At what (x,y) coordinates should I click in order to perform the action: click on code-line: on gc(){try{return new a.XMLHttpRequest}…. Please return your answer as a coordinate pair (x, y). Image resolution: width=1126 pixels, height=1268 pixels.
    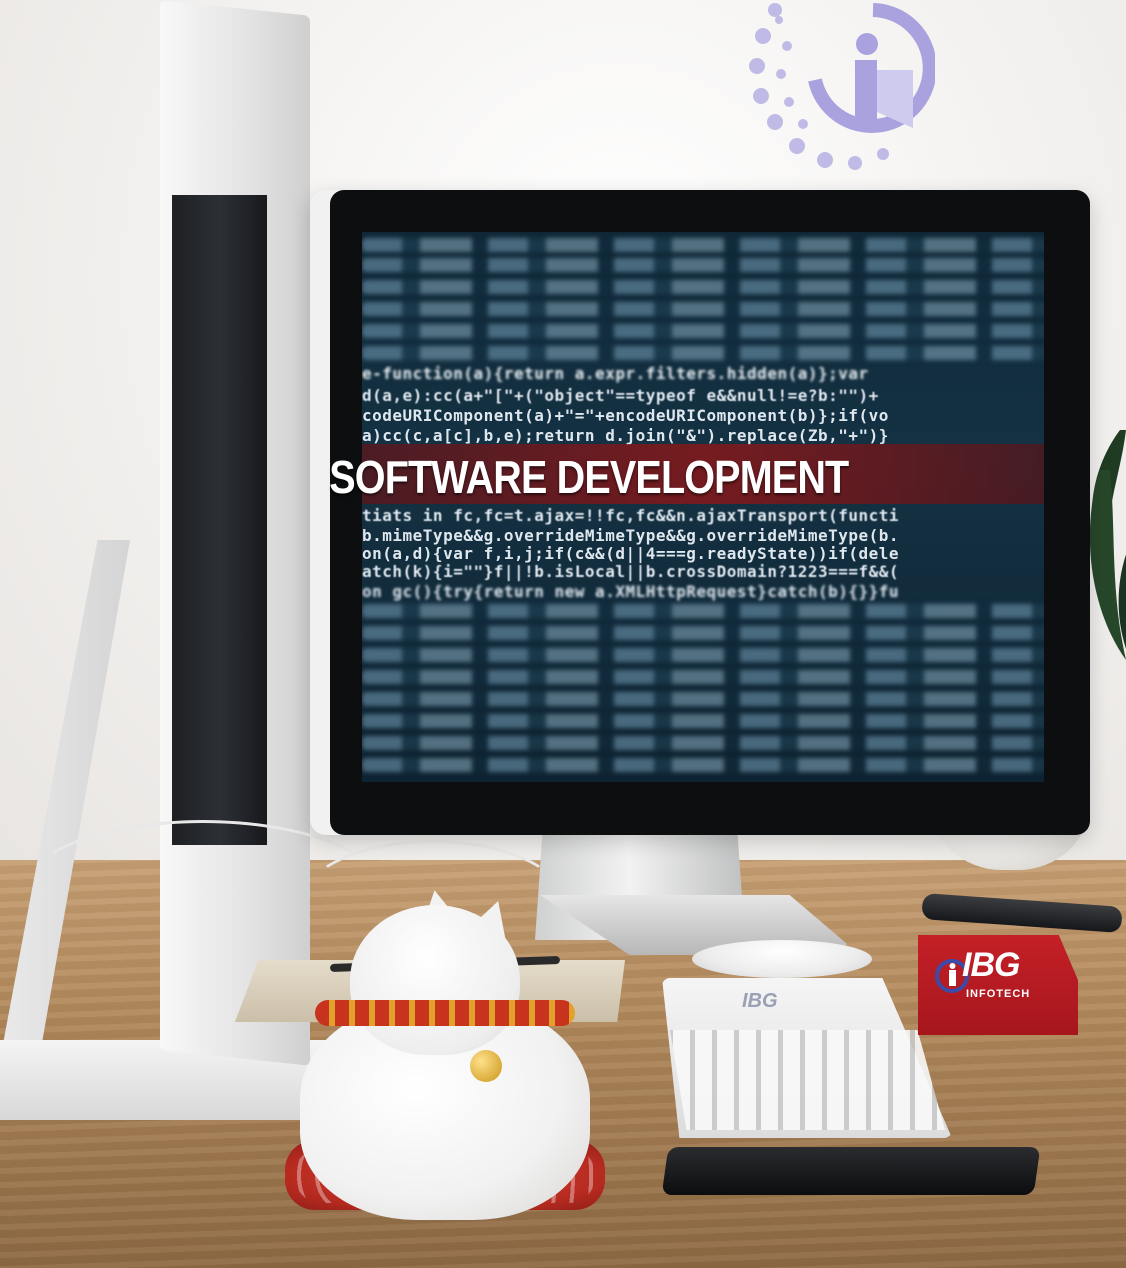
    Looking at the image, I should click on (631, 591).